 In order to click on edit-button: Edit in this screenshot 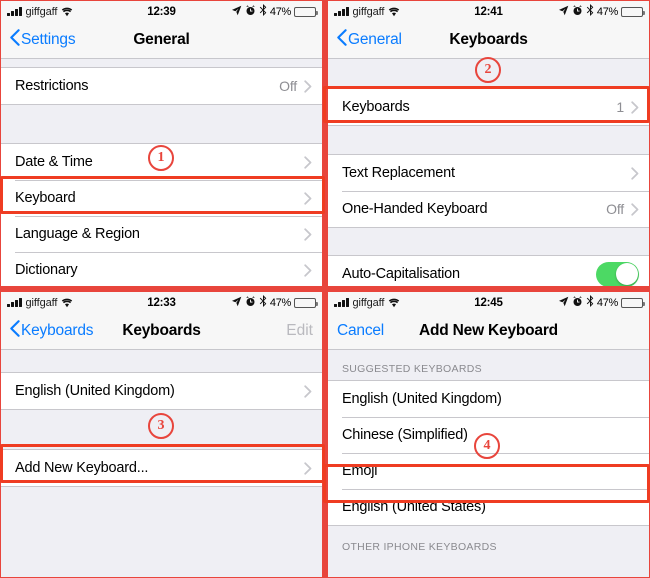, I will do `click(299, 331)`.